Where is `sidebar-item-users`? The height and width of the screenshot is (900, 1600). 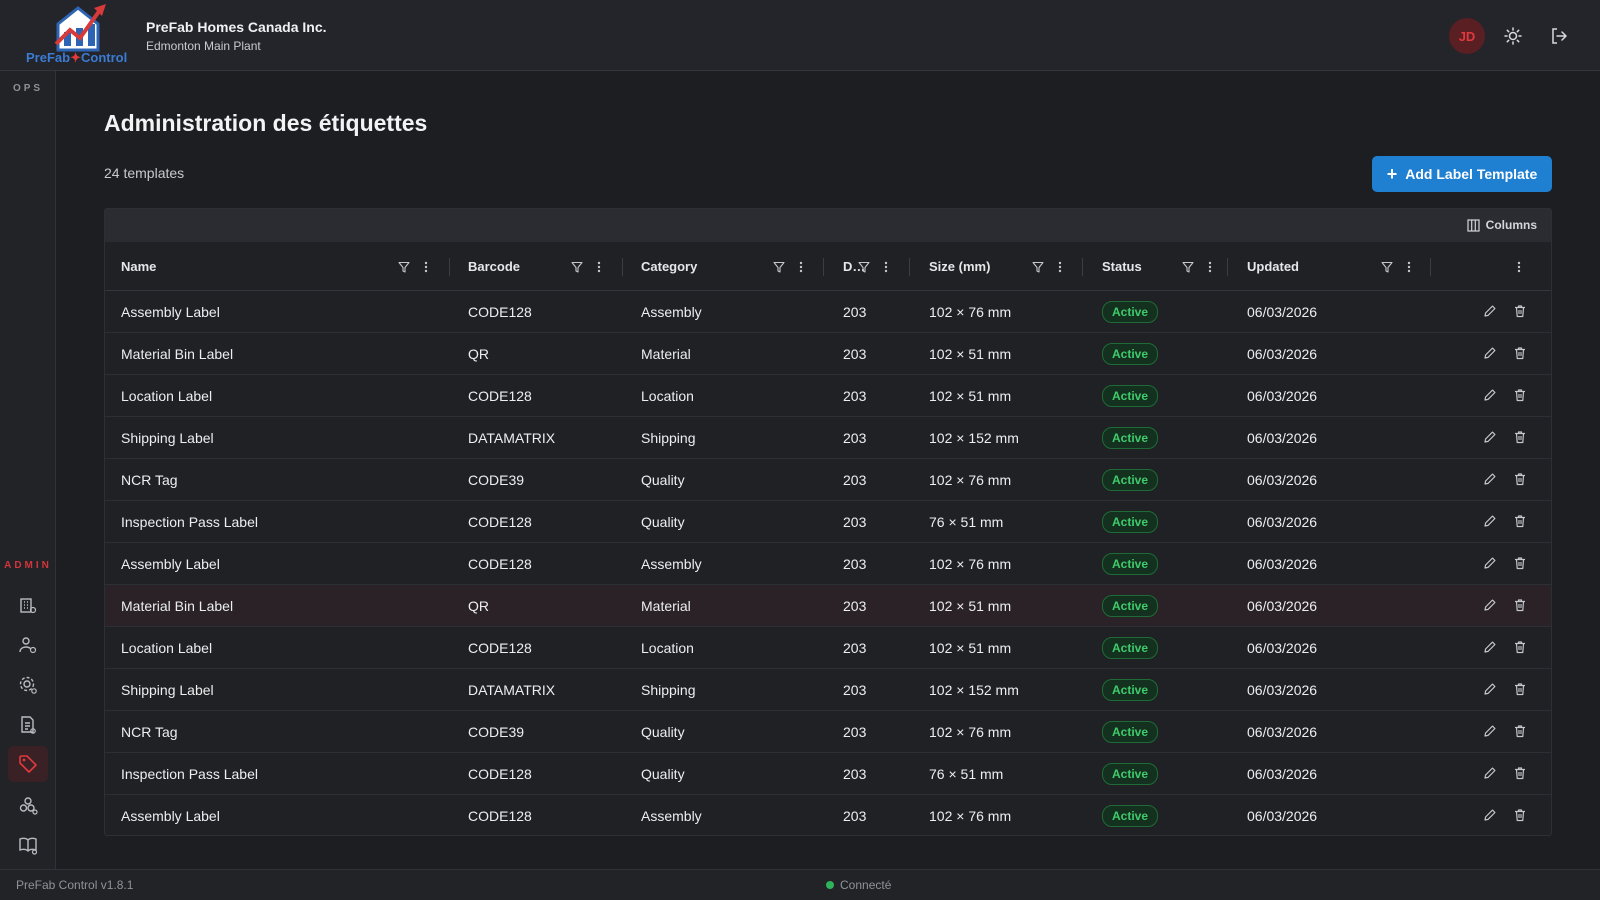 sidebar-item-users is located at coordinates (28, 645).